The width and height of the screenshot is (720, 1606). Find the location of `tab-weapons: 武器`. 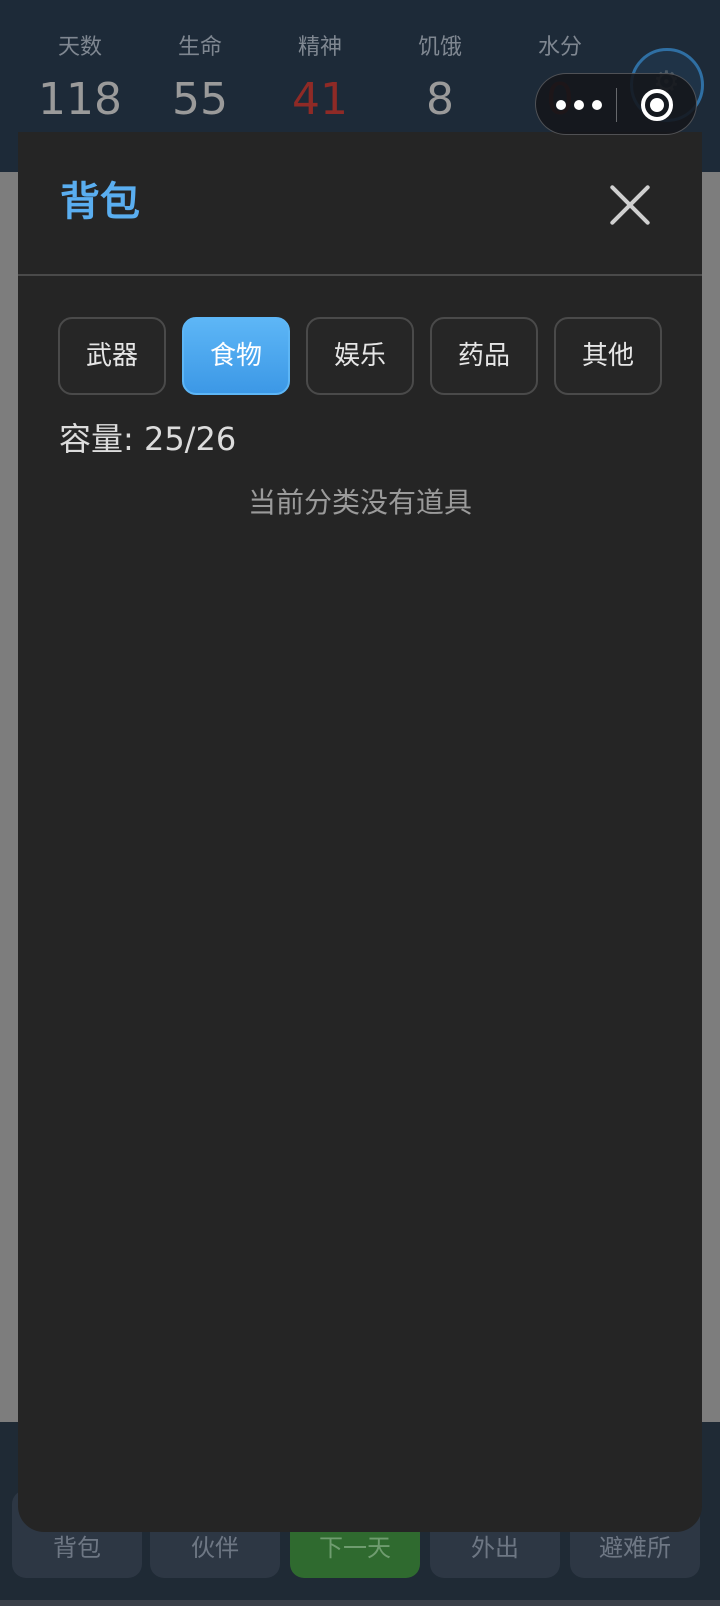

tab-weapons: 武器 is located at coordinates (112, 356).